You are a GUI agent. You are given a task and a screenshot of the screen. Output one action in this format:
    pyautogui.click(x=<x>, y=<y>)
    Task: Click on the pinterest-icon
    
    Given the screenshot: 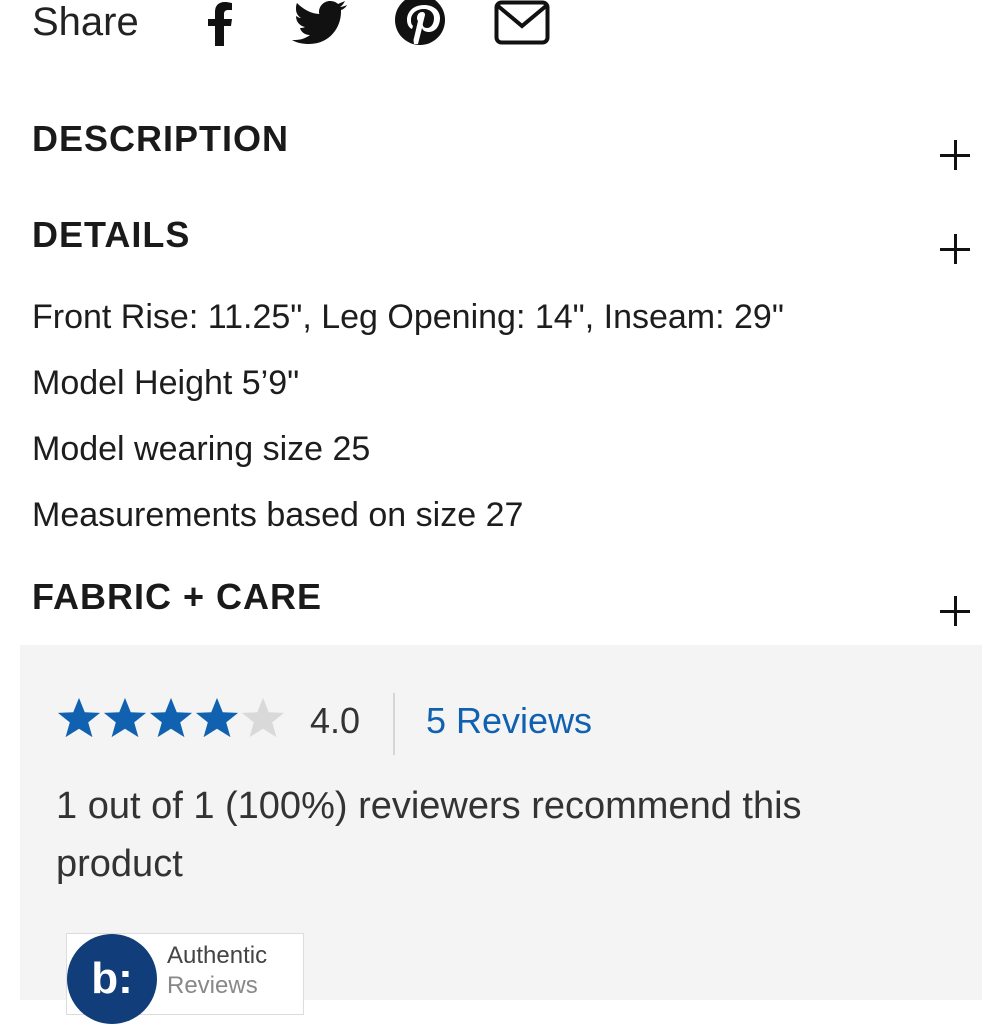 What is the action you would take?
    pyautogui.click(x=420, y=23)
    